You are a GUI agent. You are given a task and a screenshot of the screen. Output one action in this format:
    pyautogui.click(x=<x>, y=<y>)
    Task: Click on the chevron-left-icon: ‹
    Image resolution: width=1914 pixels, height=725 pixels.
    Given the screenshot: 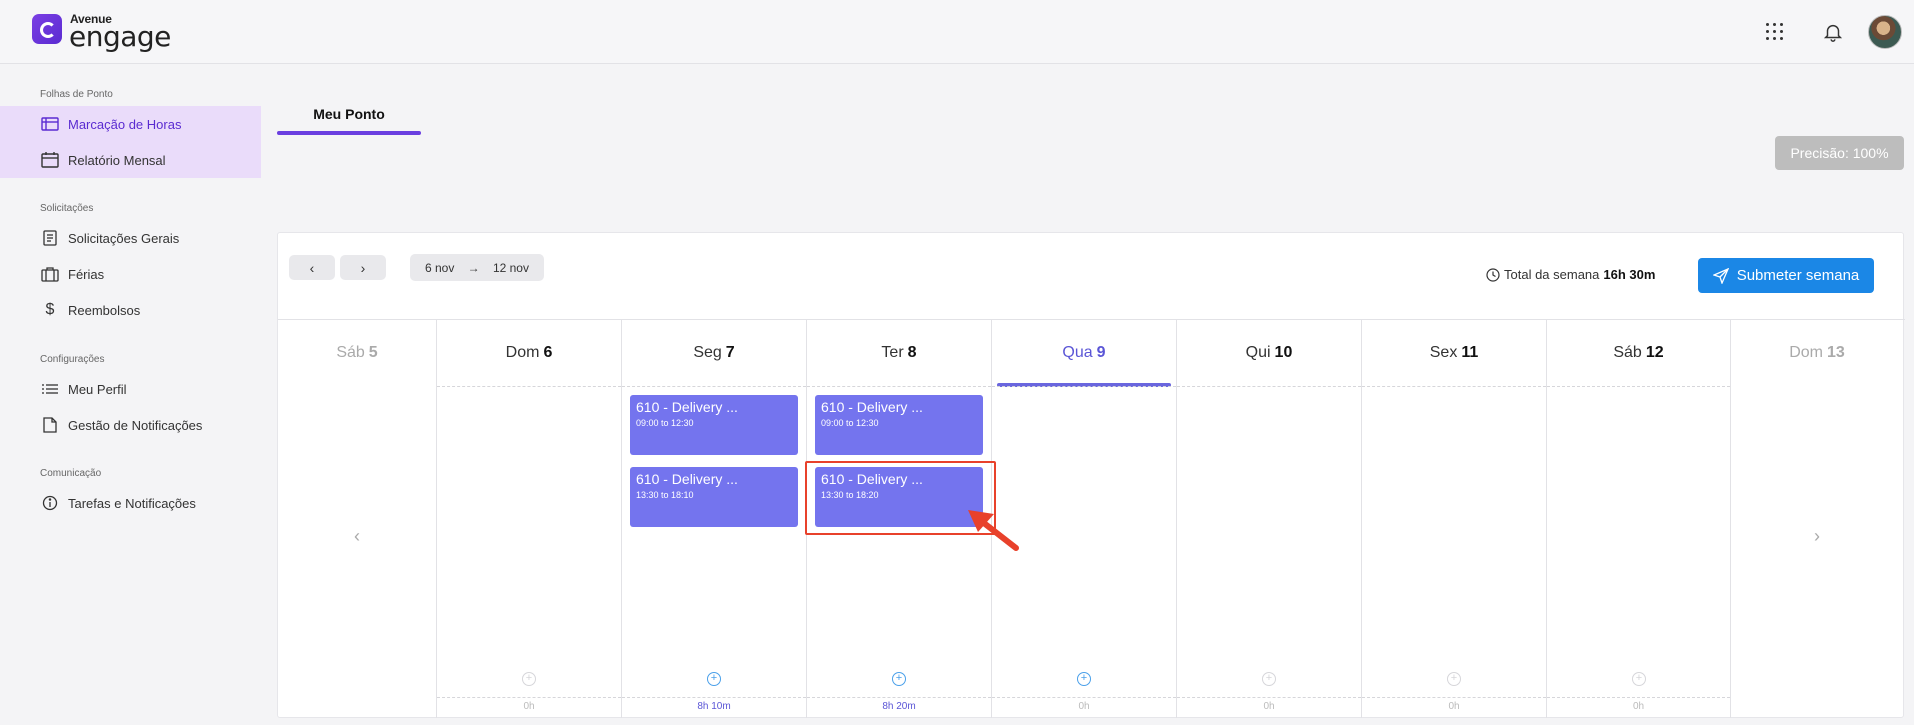 What is the action you would take?
    pyautogui.click(x=357, y=536)
    